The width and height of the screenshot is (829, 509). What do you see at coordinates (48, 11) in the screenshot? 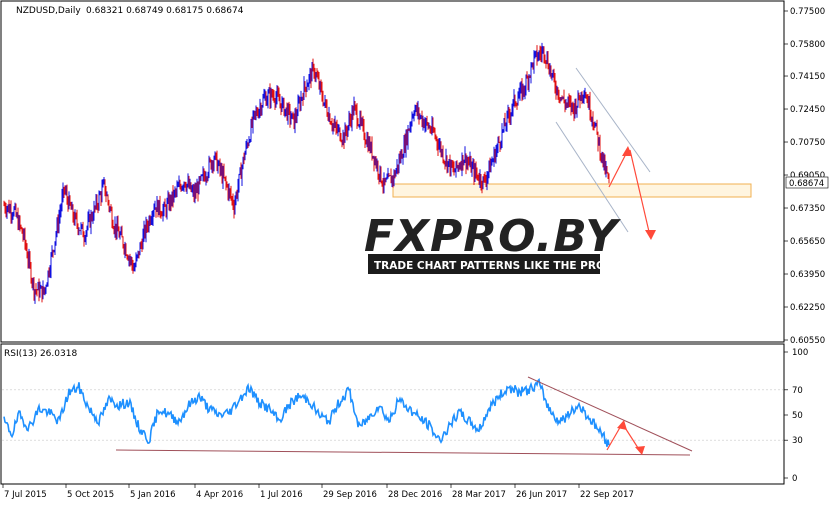
I see `symbol-label: NZDUSD,Daily` at bounding box center [48, 11].